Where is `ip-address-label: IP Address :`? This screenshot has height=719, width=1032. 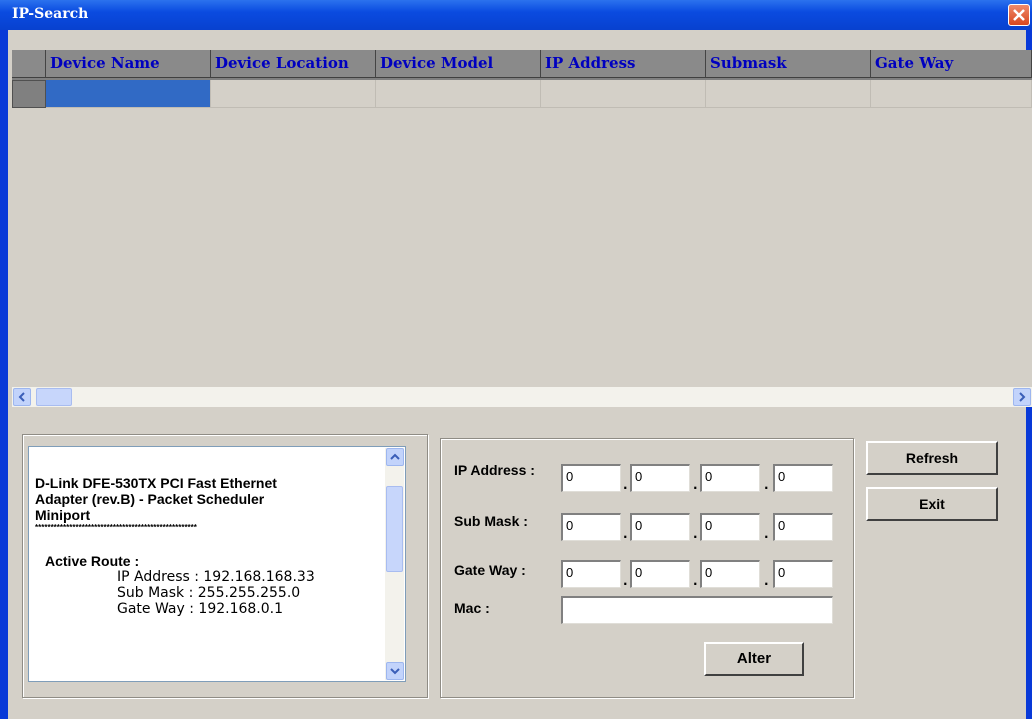 ip-address-label: IP Address : is located at coordinates (494, 470).